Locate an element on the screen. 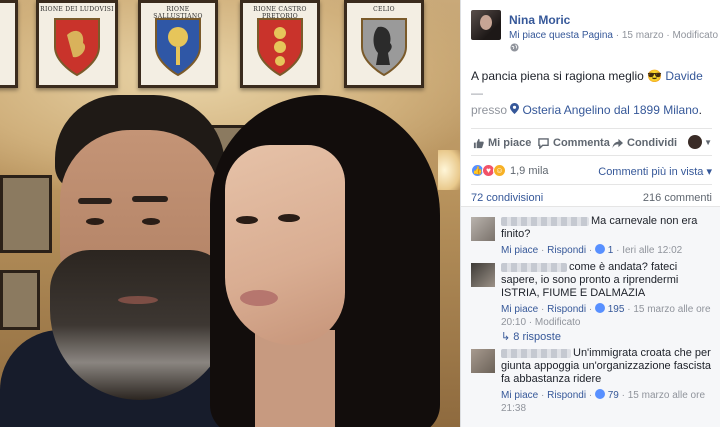  grey-profile-shield-icon is located at coordinates (384, 47).